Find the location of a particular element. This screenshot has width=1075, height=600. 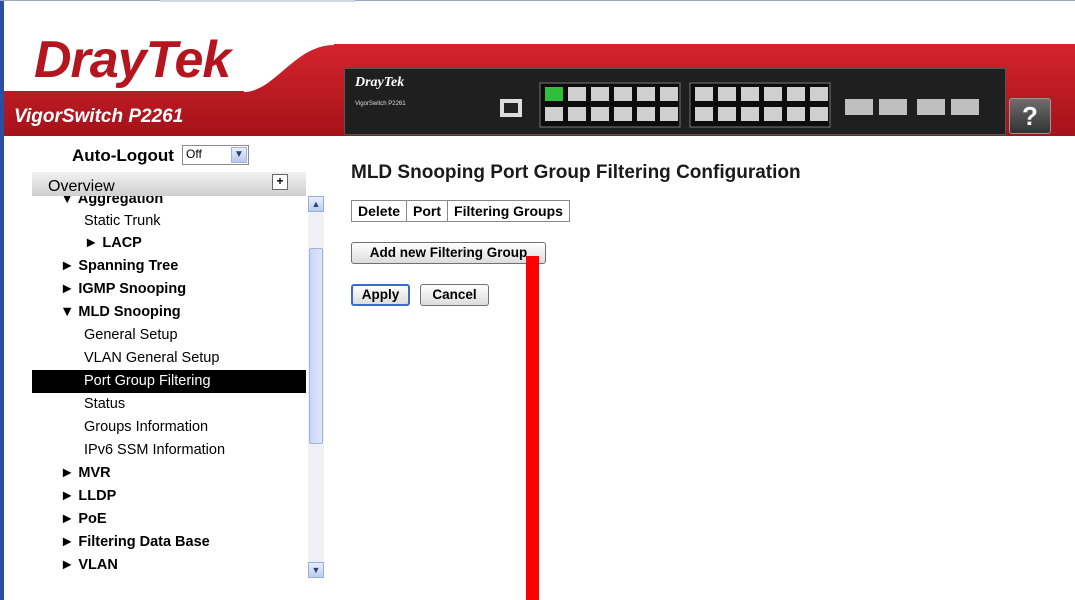

sidebar-item: Groups Information is located at coordinates (169, 427).